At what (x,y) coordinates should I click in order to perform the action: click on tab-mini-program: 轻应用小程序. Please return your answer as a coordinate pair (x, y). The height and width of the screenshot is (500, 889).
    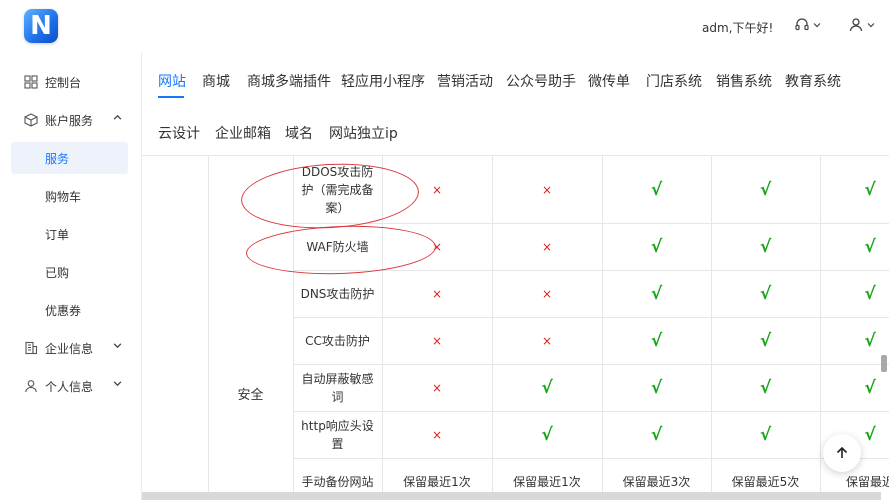
    Looking at the image, I should click on (383, 81).